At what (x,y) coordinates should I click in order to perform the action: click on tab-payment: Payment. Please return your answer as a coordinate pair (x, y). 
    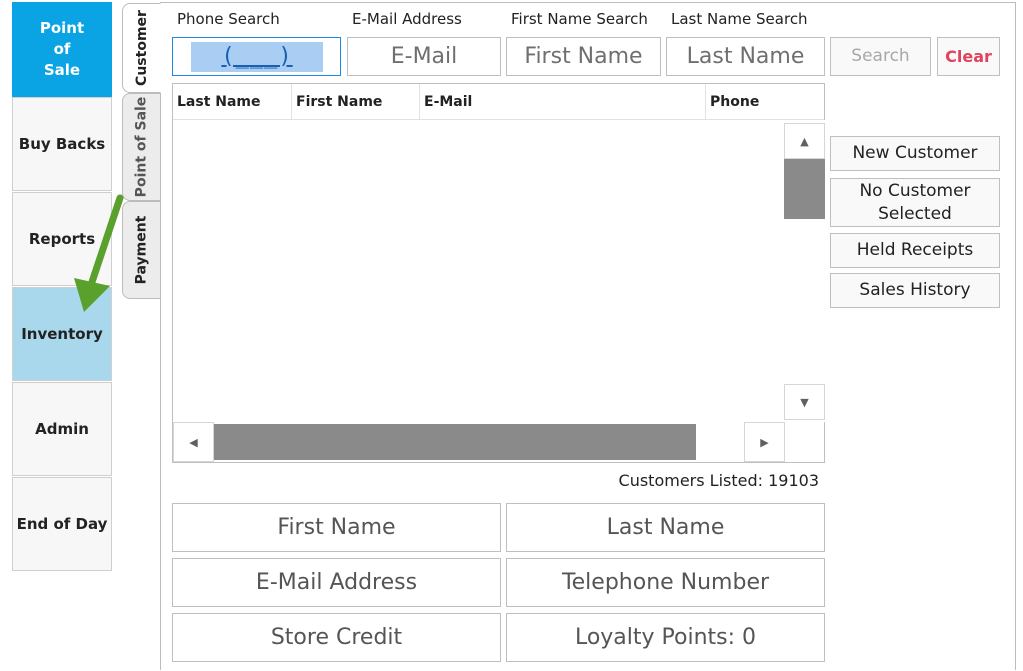
    Looking at the image, I should click on (141, 250).